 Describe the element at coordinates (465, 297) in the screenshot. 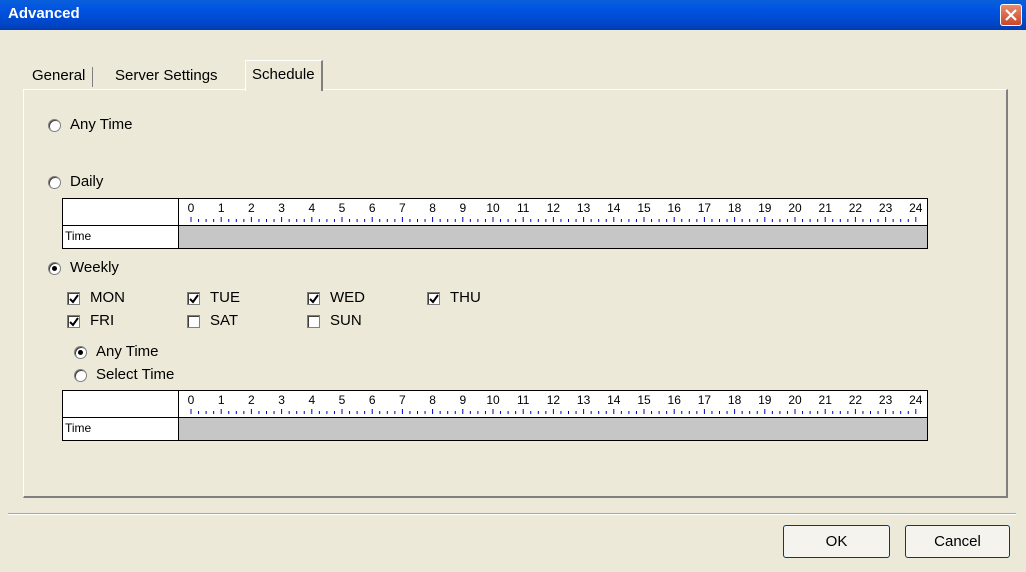

I see `thu-label: THU` at that location.